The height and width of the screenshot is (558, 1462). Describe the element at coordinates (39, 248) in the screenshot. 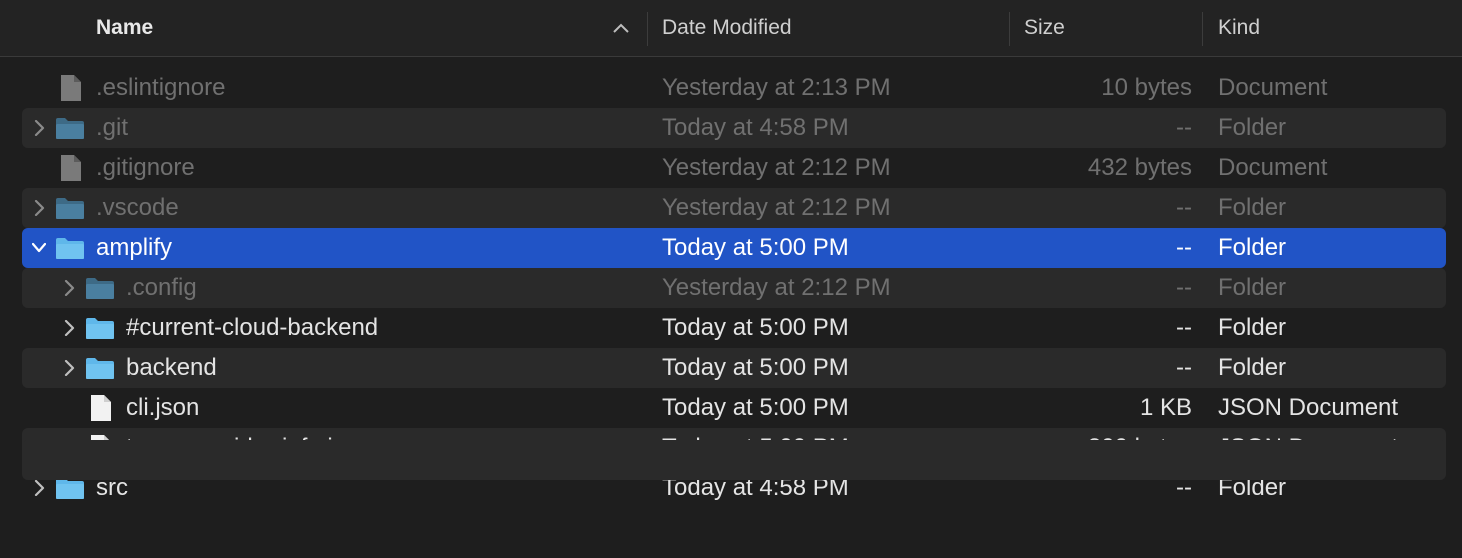

I see `disclosure-chevron-down-icon` at that location.